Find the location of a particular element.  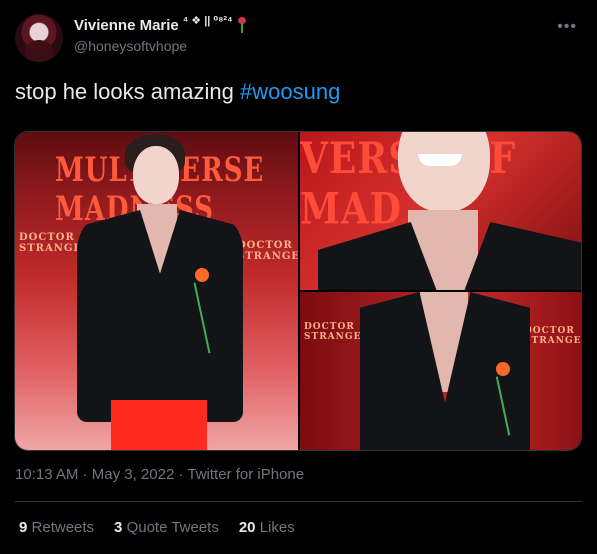

tweet-source: Twitter for iPhone is located at coordinates (245, 474).